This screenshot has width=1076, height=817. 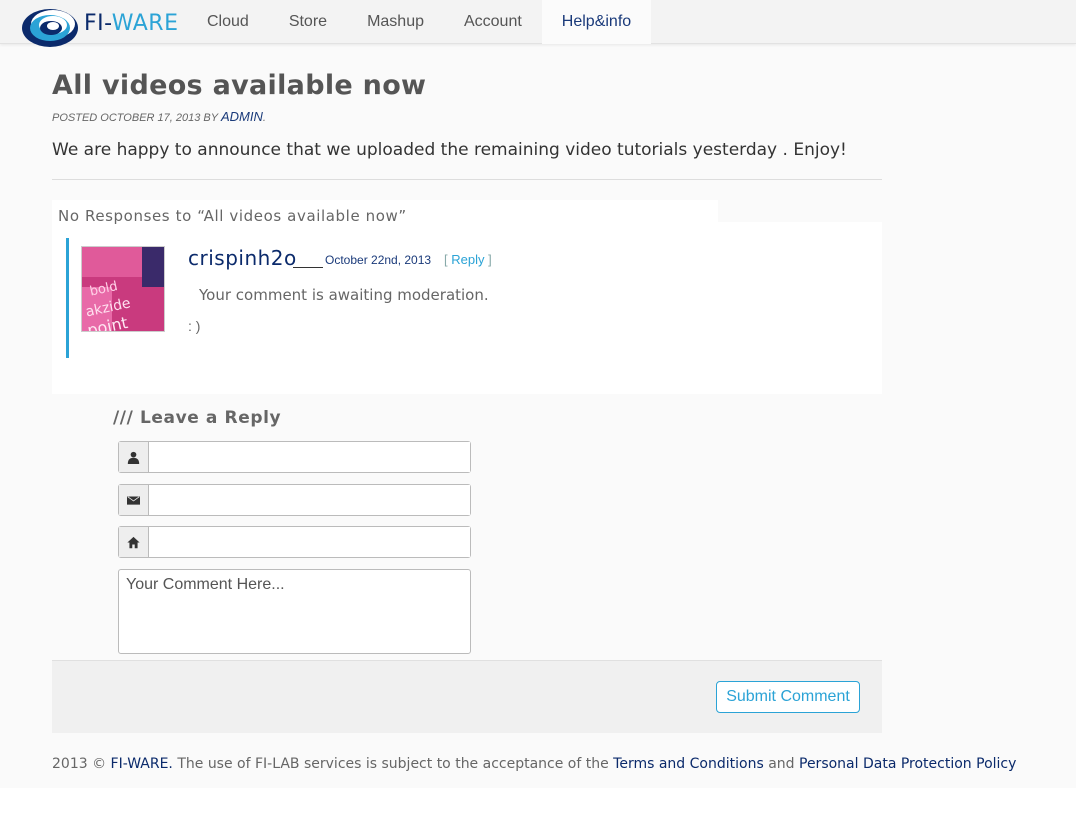 I want to click on fiware-logo: FI-WARE, so click(x=105, y=26).